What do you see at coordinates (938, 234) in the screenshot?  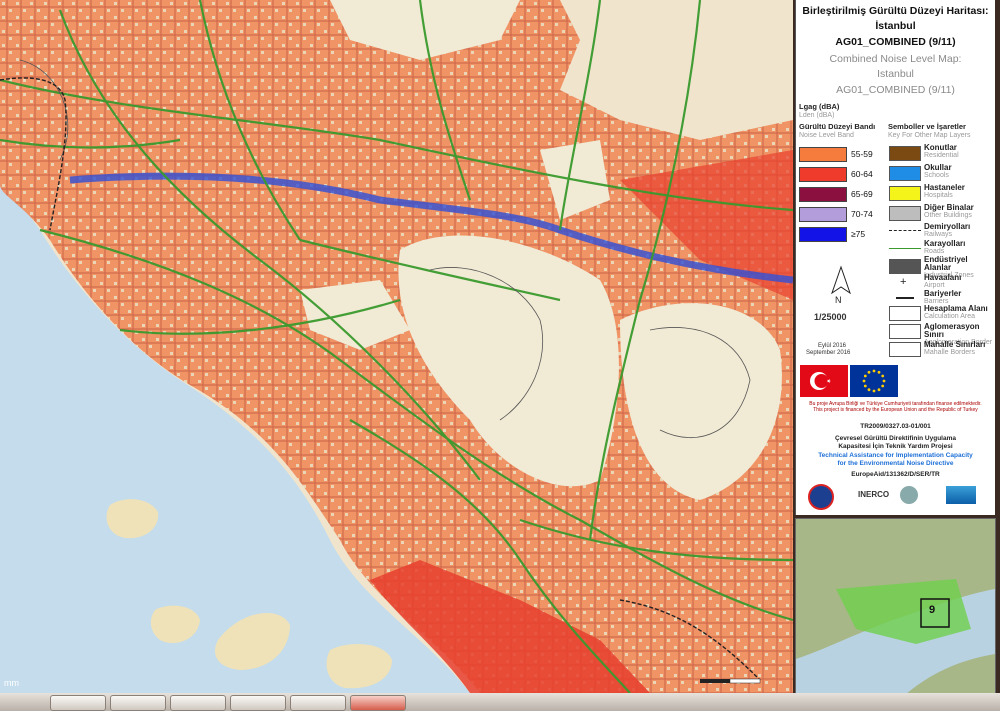 I see `symbol-en: Railways` at bounding box center [938, 234].